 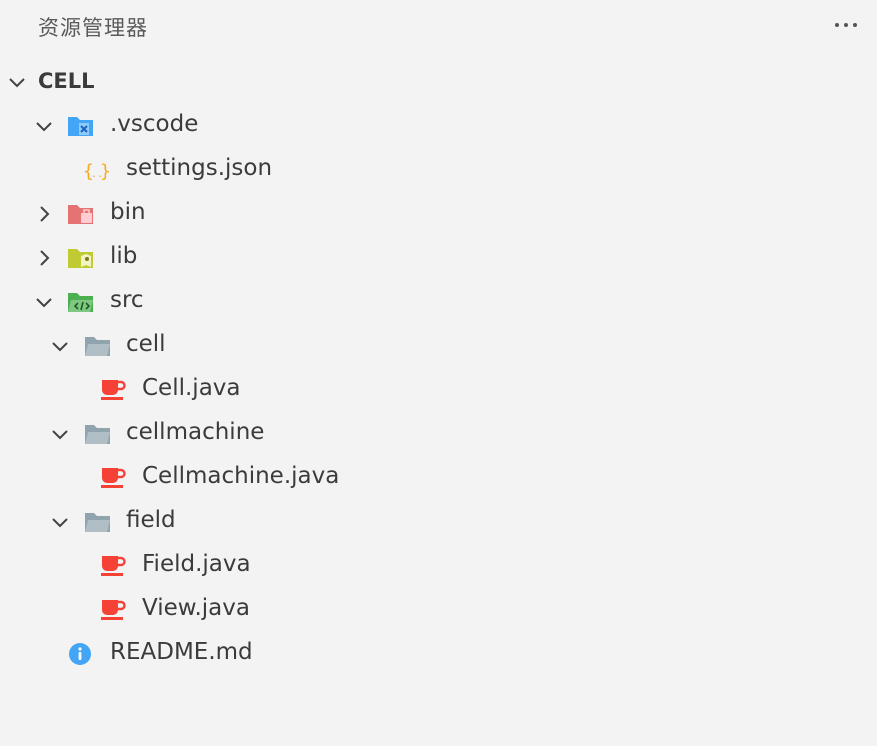 What do you see at coordinates (199, 168) in the screenshot?
I see `tree-item-label: settings.json` at bounding box center [199, 168].